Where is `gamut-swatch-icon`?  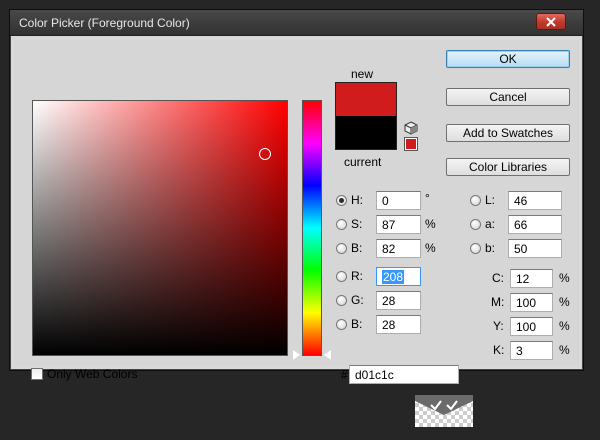
gamut-swatch-icon is located at coordinates (411, 144).